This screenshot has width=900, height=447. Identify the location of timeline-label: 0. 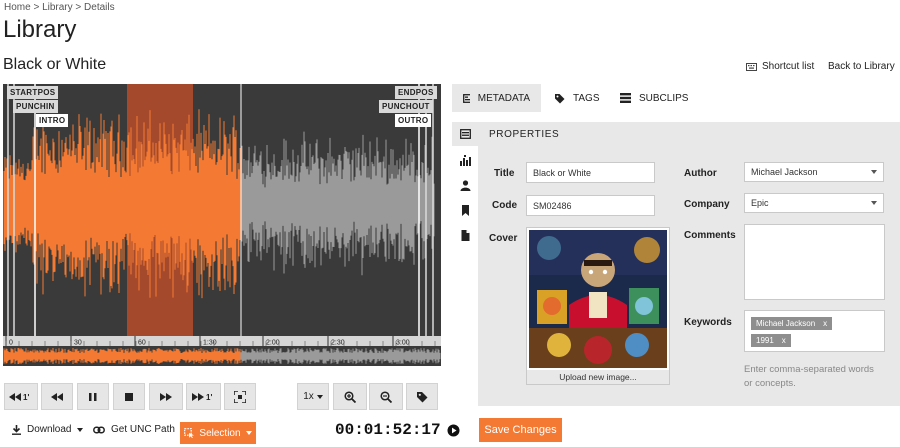
(11, 343).